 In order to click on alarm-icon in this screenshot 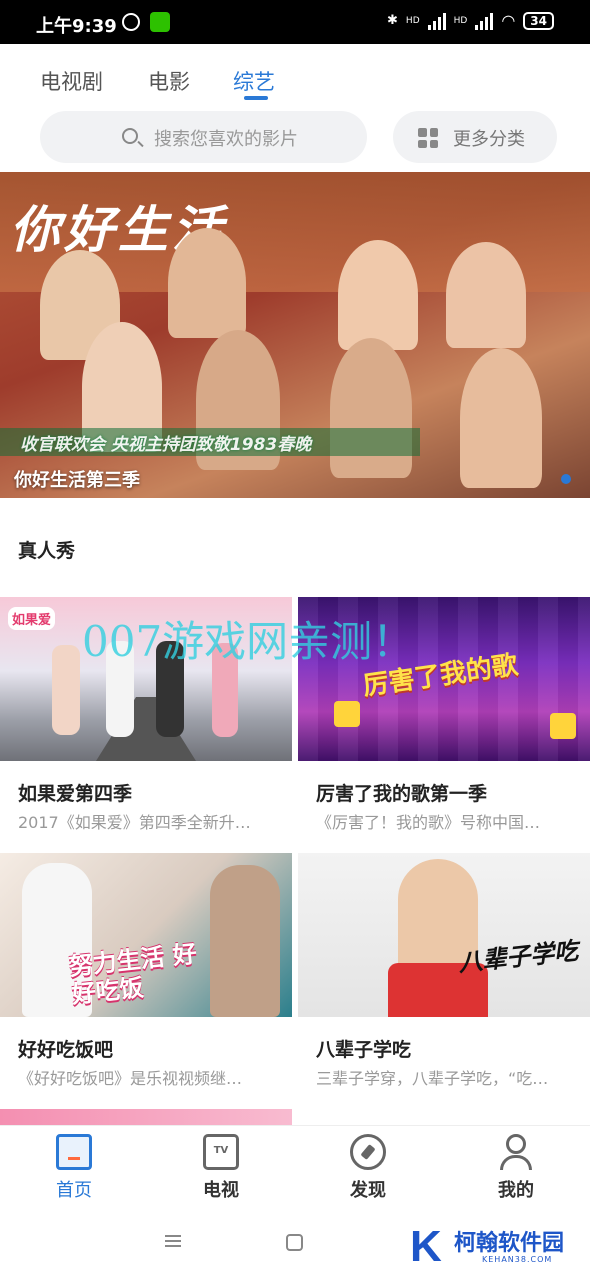, I will do `click(131, 22)`.